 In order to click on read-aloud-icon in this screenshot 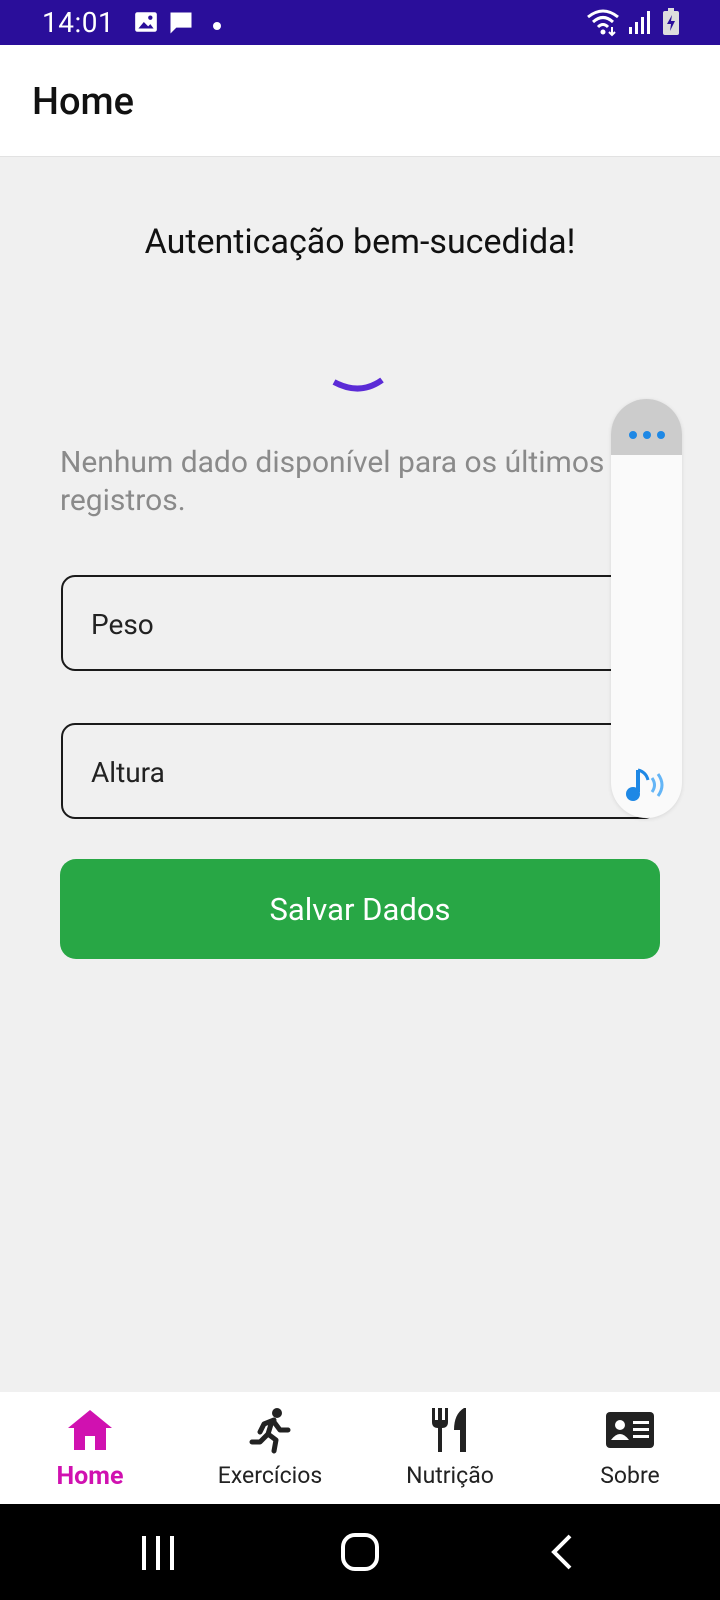, I will do `click(647, 787)`.